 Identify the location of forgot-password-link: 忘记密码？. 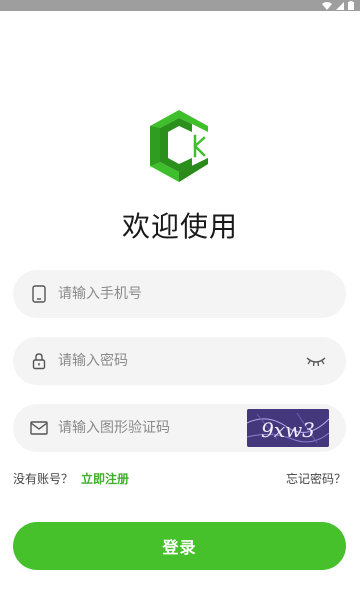
(316, 478).